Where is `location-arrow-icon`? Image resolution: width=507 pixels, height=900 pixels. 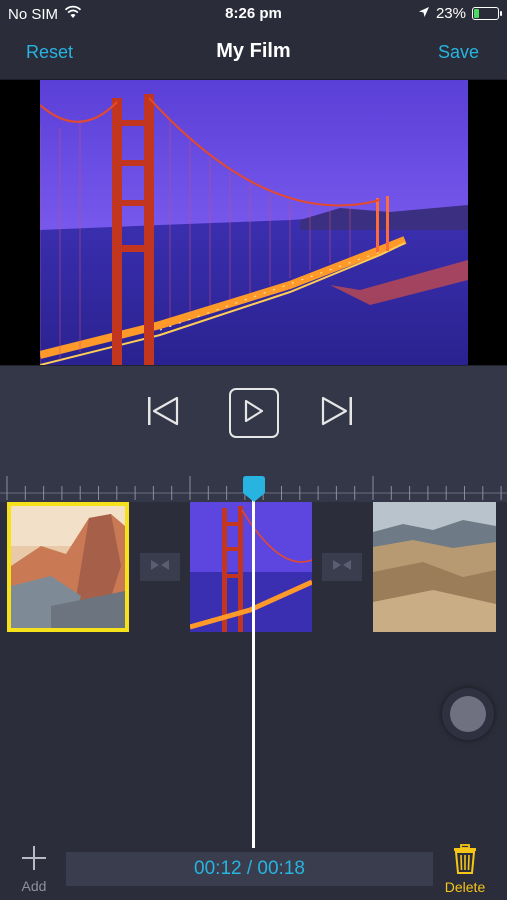
location-arrow-icon is located at coordinates (424, 13).